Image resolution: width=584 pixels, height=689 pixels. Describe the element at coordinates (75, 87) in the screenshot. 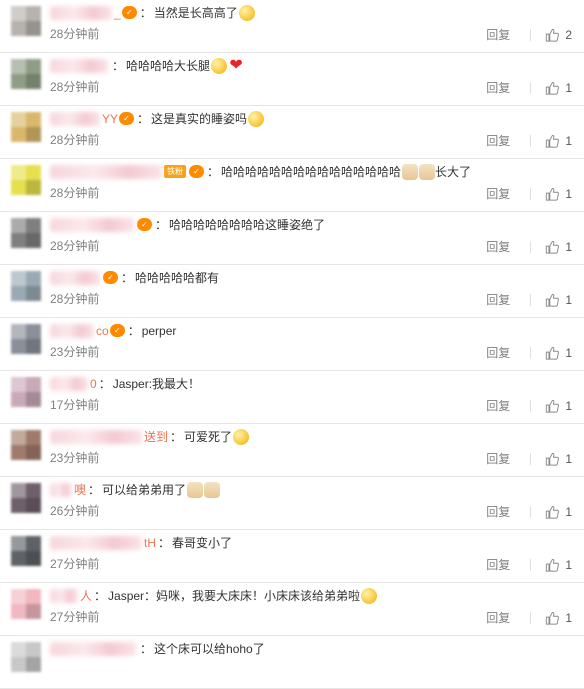

I see `timestamp: 28分钟前` at that location.